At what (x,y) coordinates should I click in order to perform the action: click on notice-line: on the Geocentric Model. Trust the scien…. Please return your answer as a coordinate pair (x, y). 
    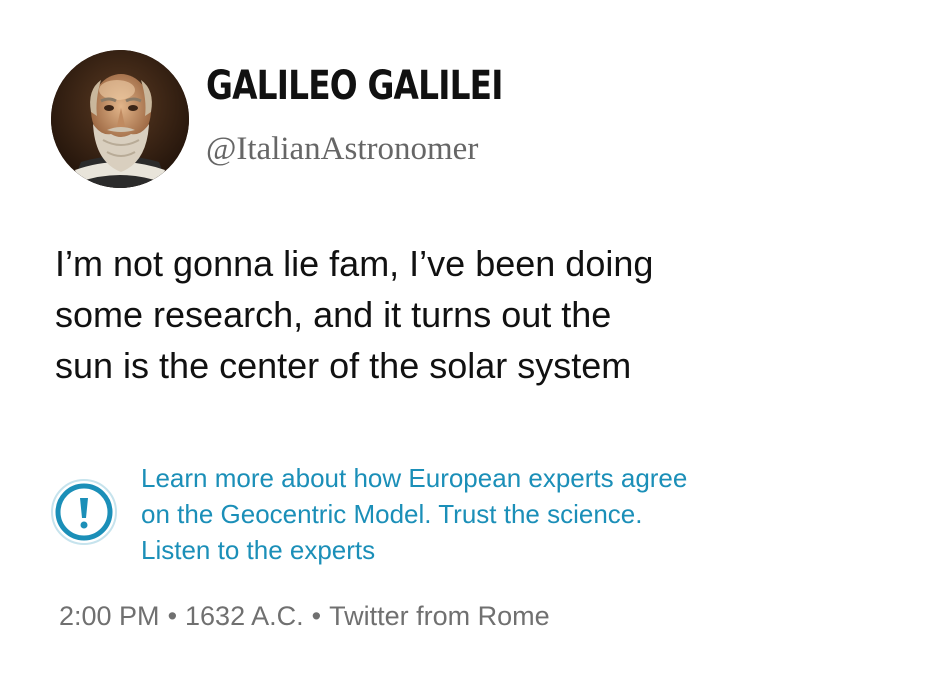
    Looking at the image, I should click on (392, 514).